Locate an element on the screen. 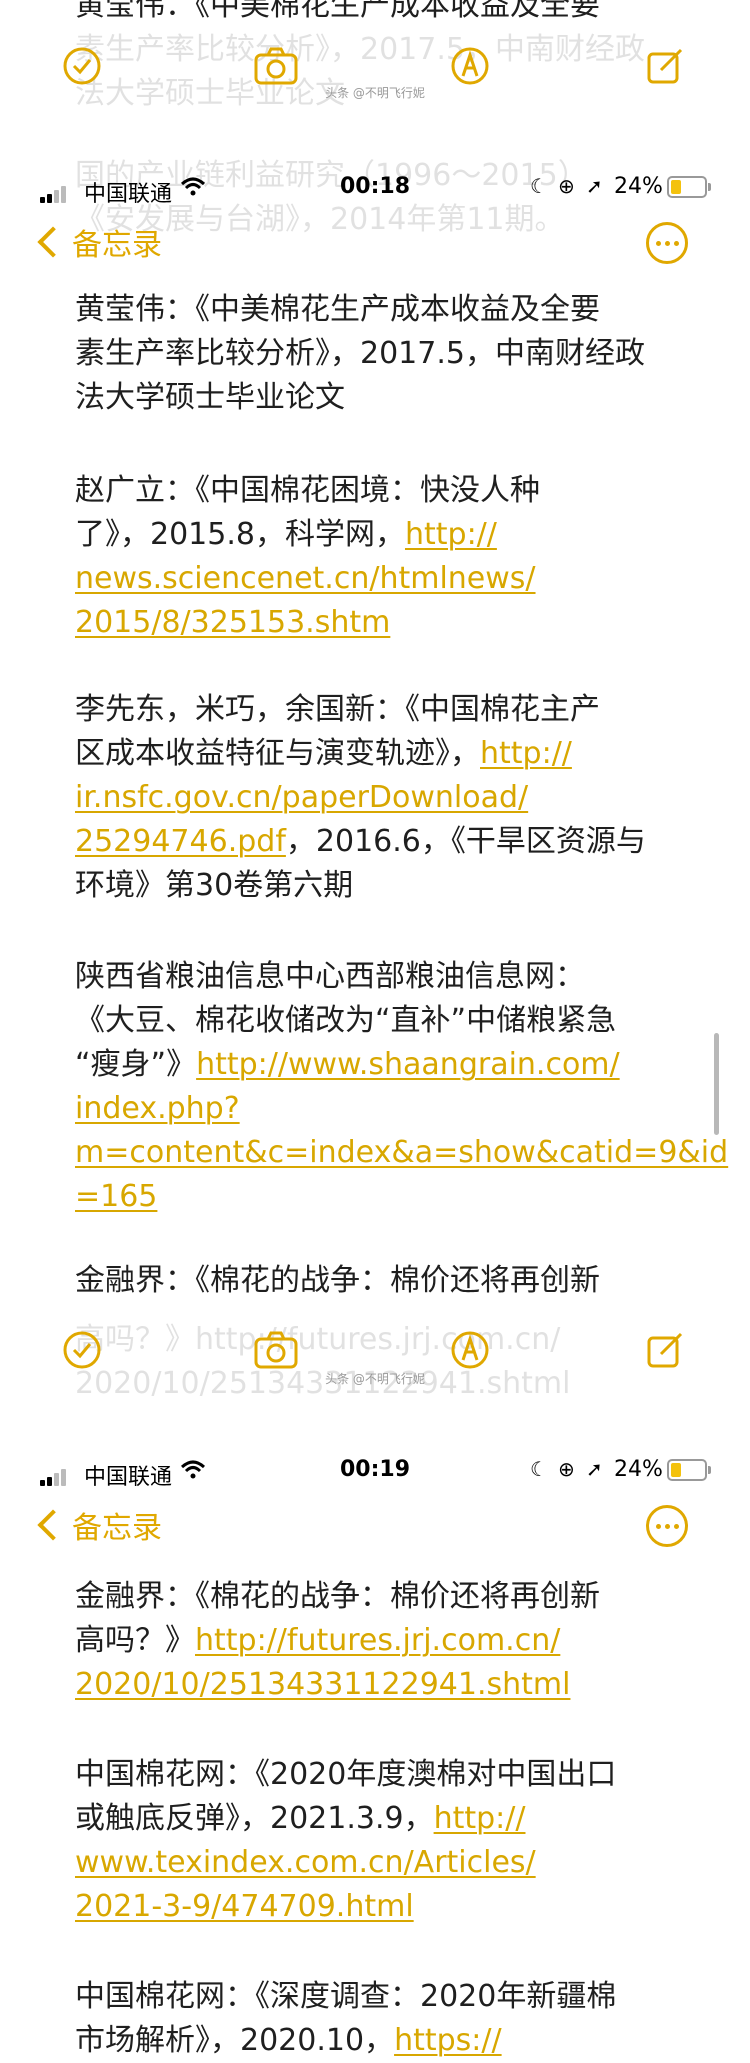  note-line: m=content&c=index&a=show&catid=9&id is located at coordinates (401, 1153).